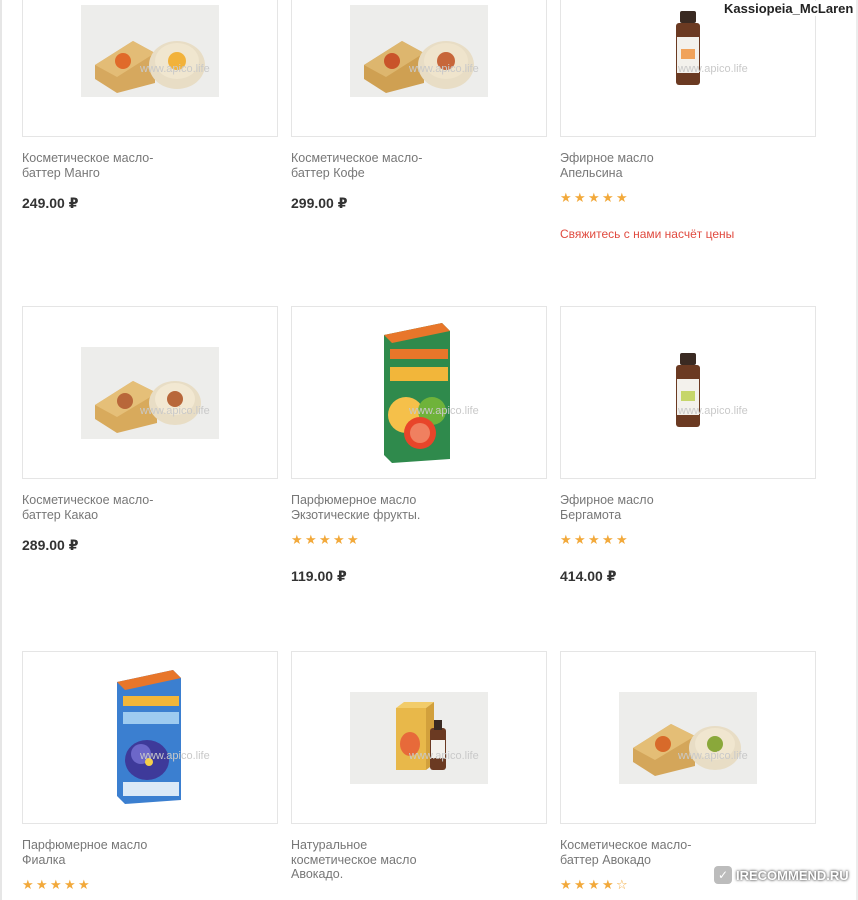 The image size is (858, 900). What do you see at coordinates (147, 852) in the screenshot?
I see `product-title: Парфюмерное масло Фиалка` at bounding box center [147, 852].